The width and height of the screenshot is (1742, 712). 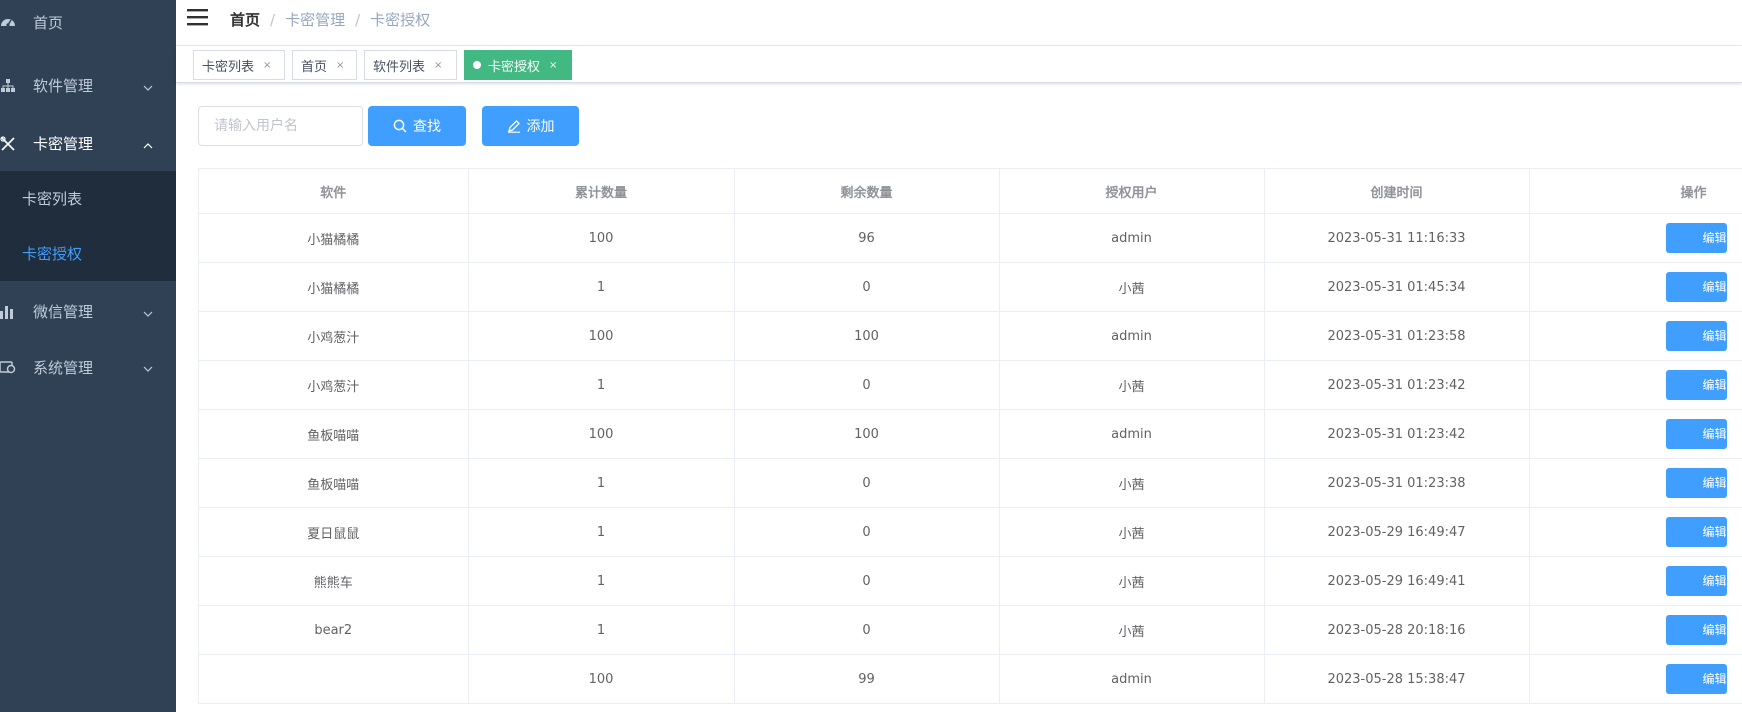 I want to click on cell-created: 2023-05-28 15:38:47, so click(x=1397, y=679).